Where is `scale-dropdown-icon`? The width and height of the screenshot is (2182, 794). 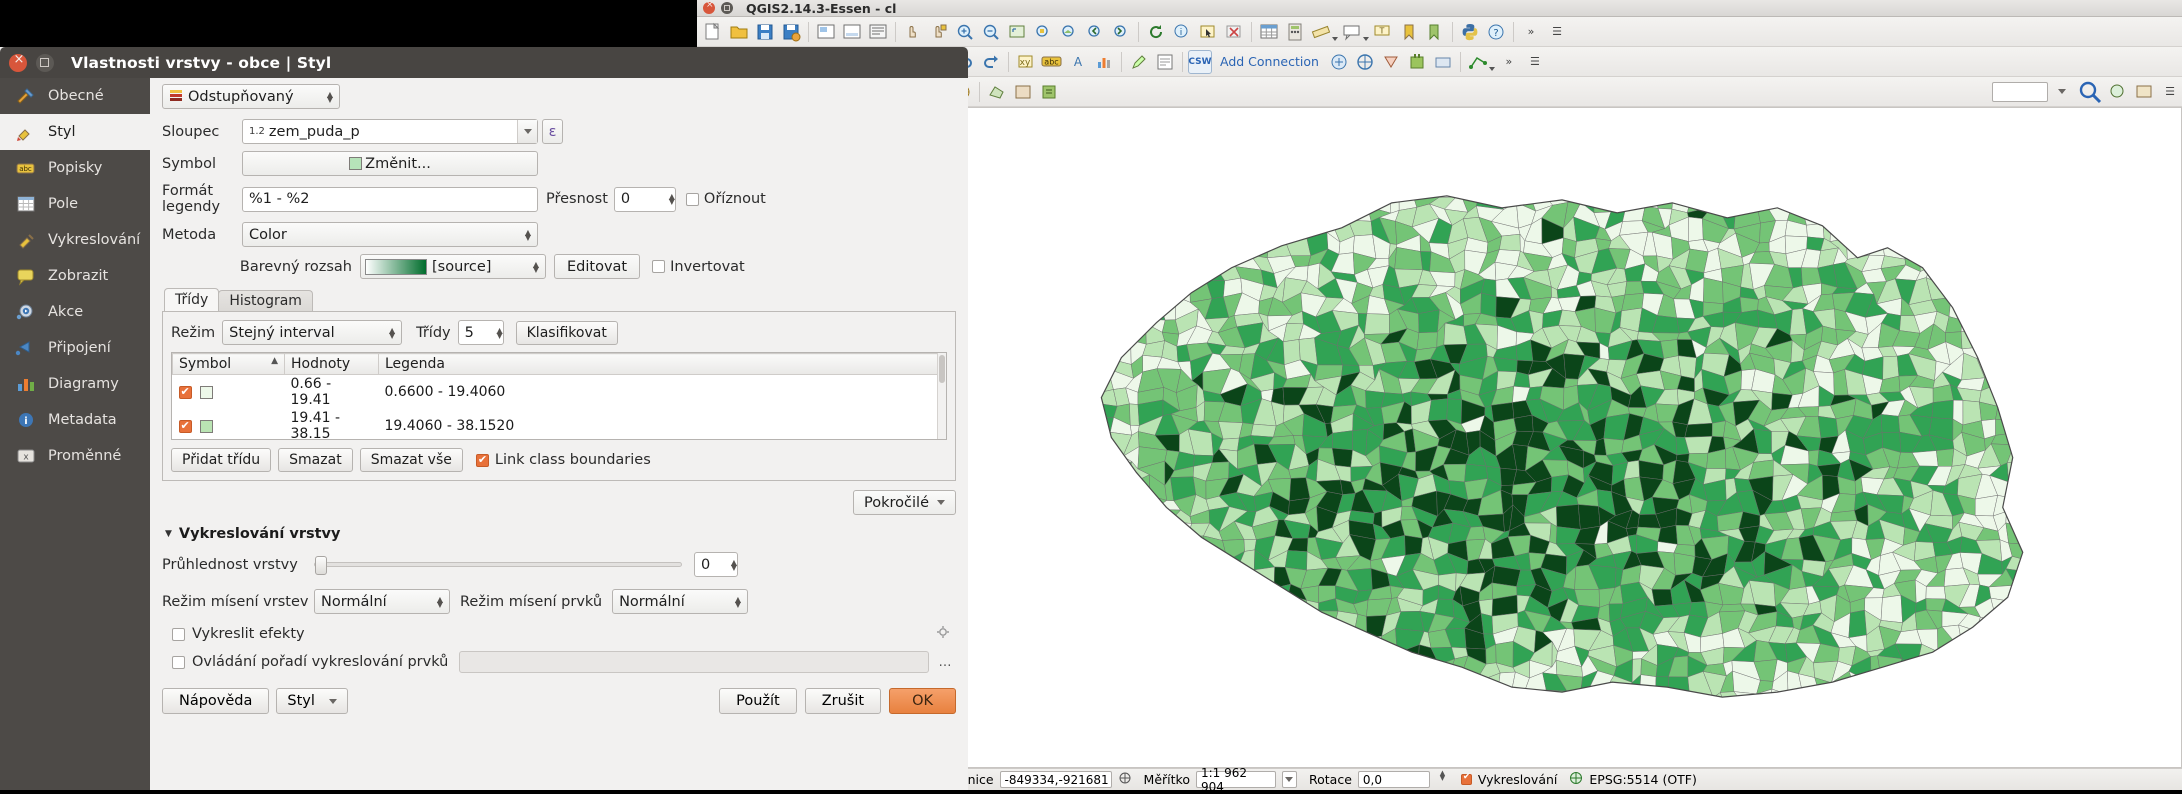
scale-dropdown-icon is located at coordinates (1289, 779).